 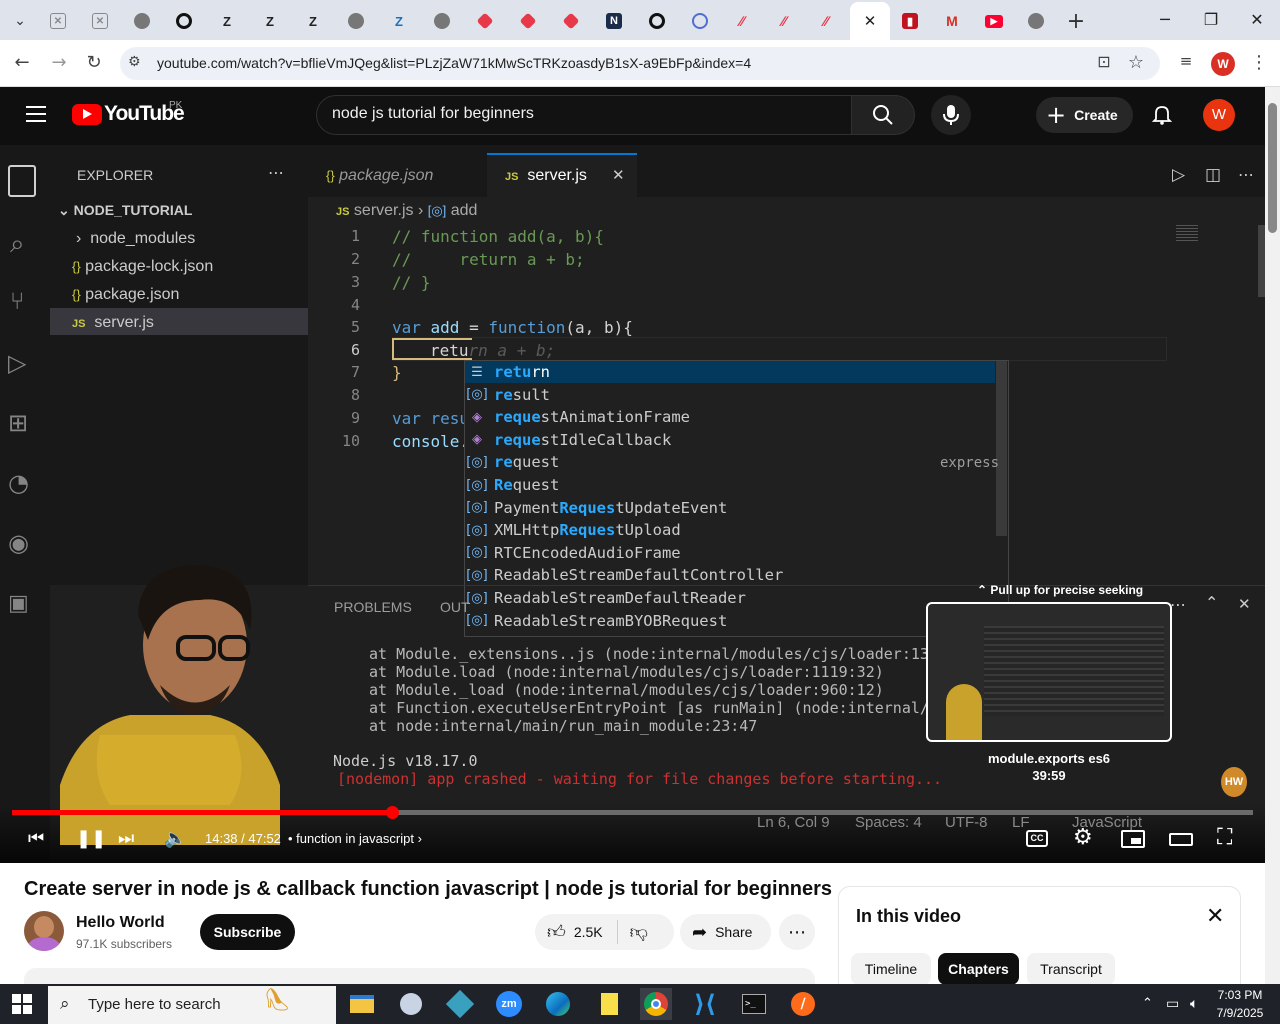 I want to click on captions-icon: CC, so click(x=1037, y=838).